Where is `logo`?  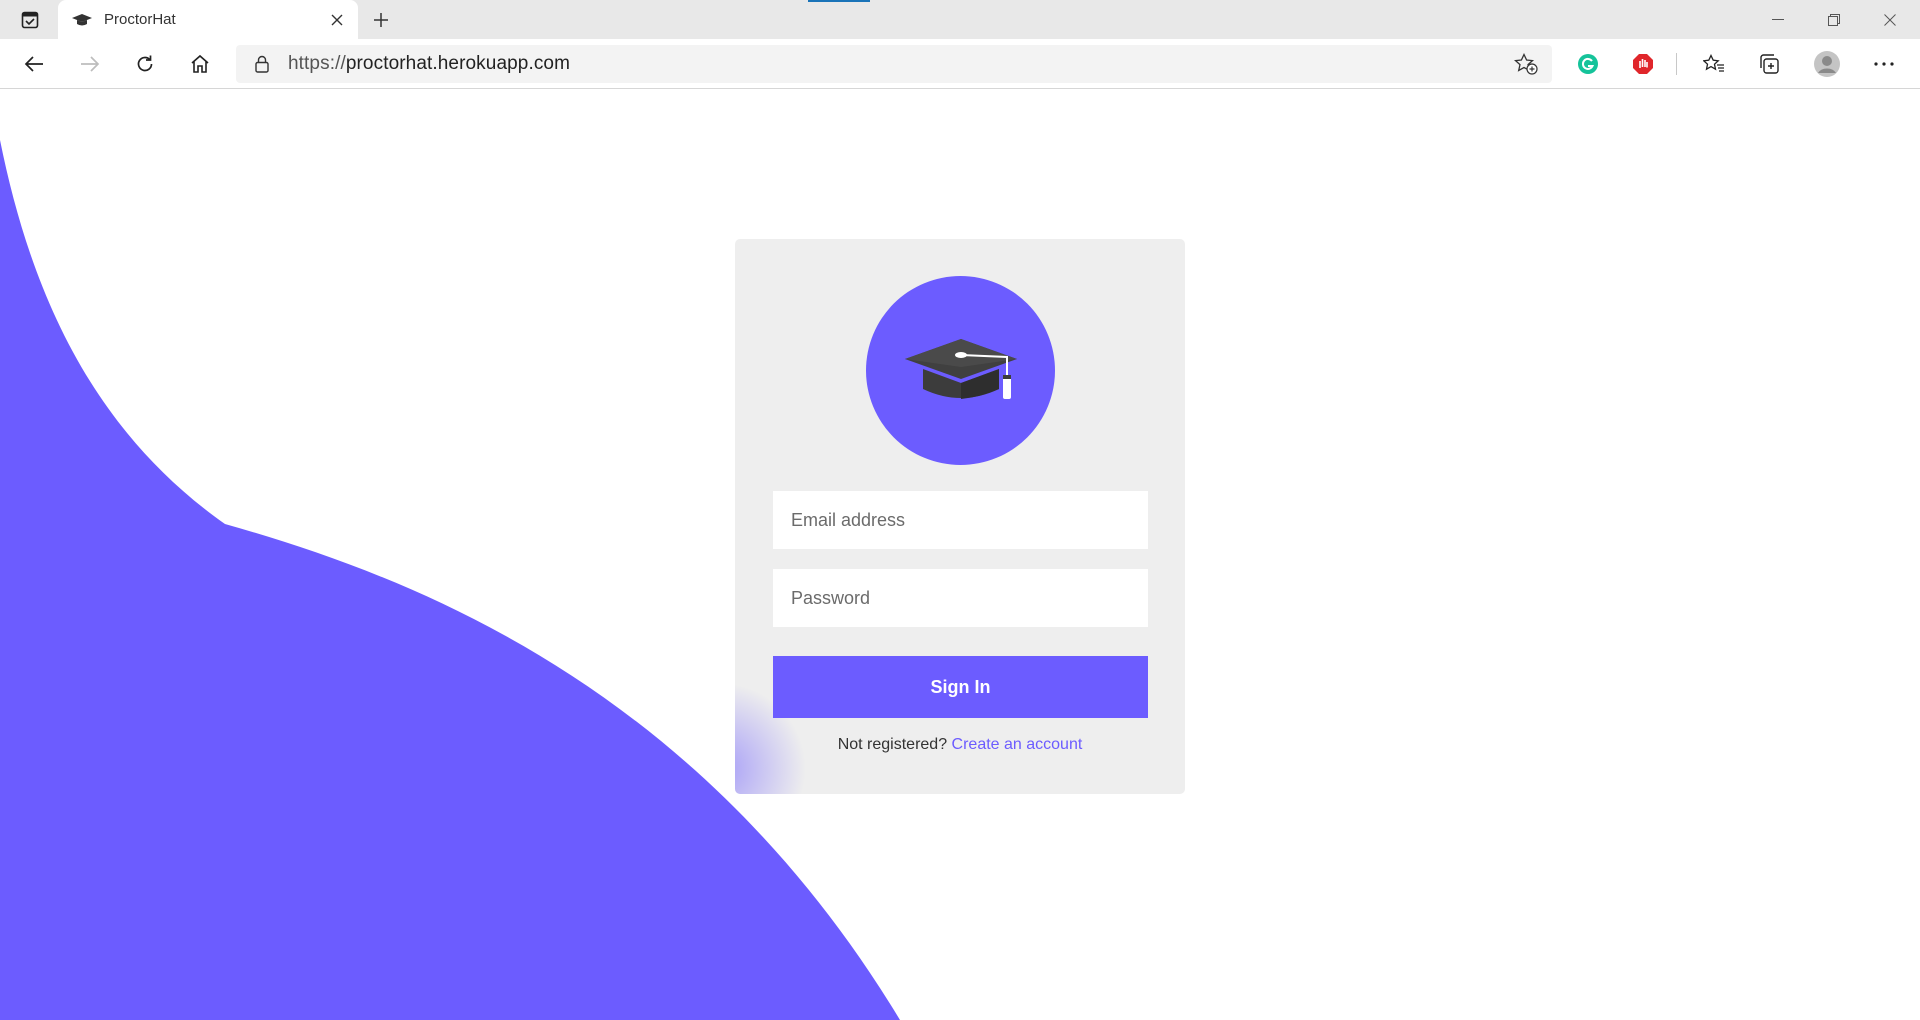
logo is located at coordinates (960, 370).